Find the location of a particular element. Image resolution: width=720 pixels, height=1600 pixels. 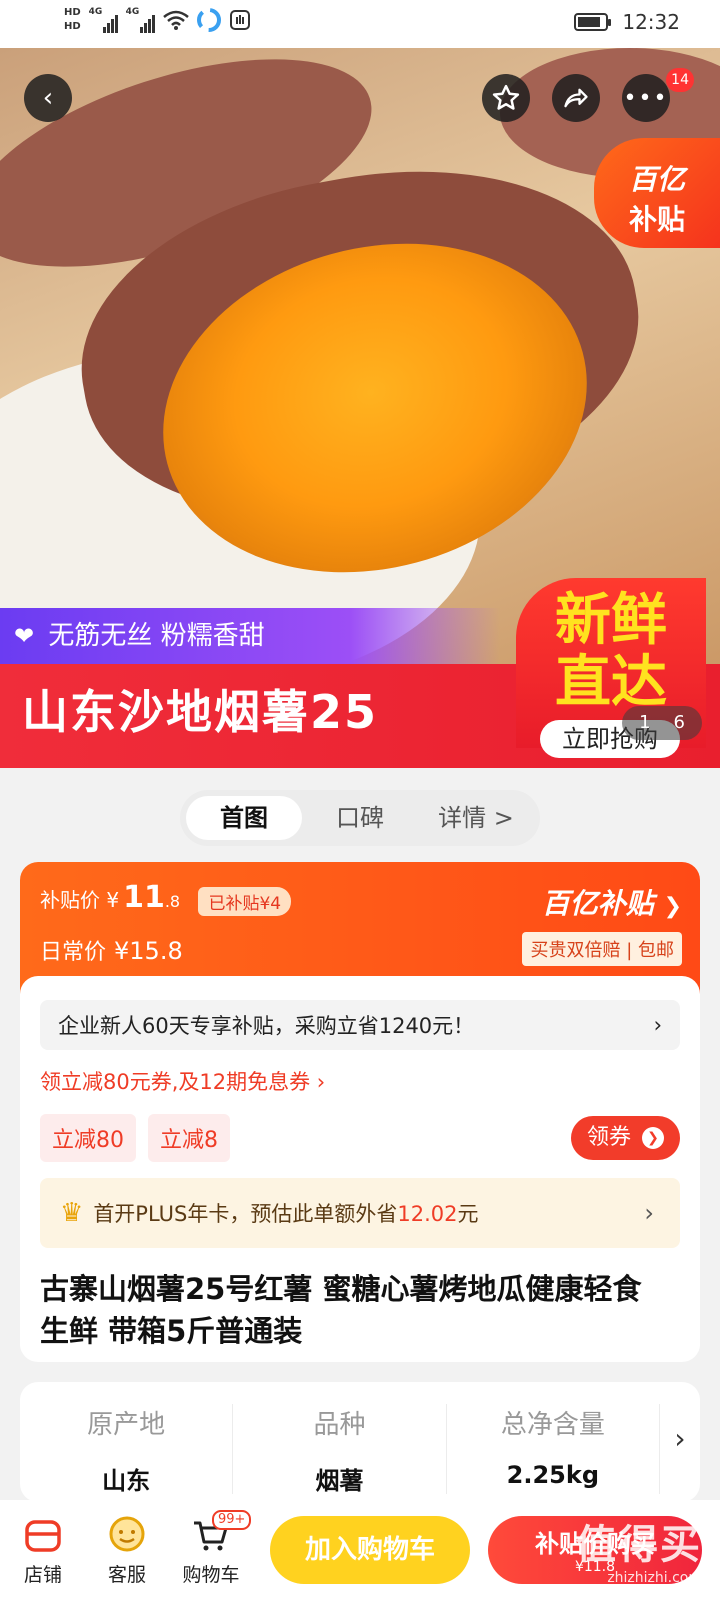

chevron-circle-icon: ❯ is located at coordinates (653, 1138).